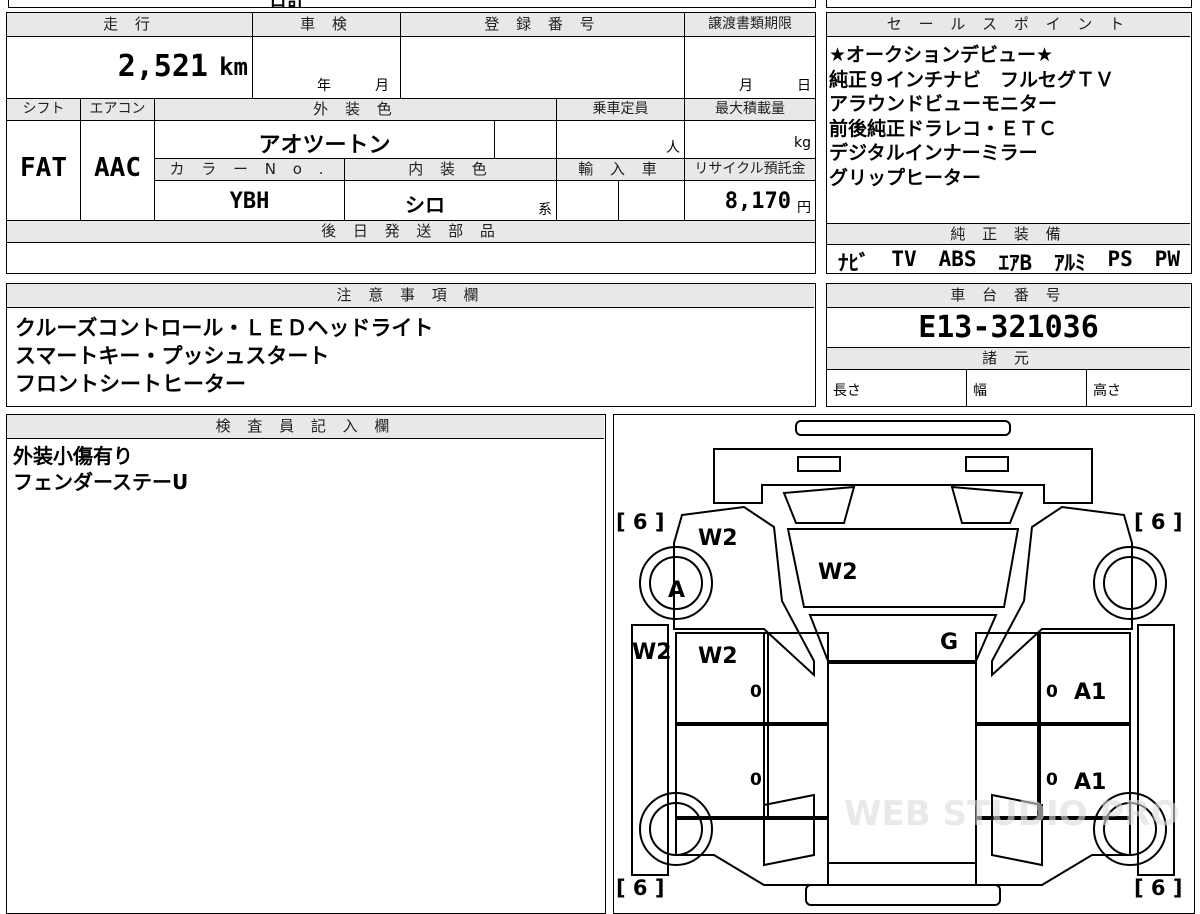 The image size is (1200, 914). Describe the element at coordinates (1008, 234) in the screenshot. I see `equipment-header: 純 正 装 備` at that location.